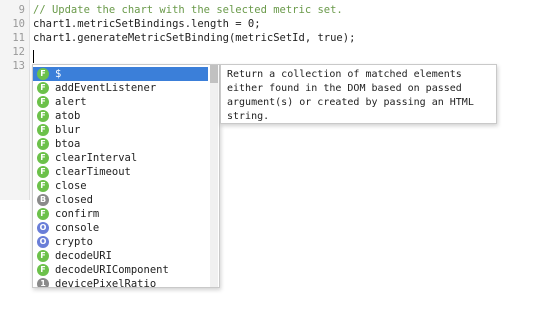 The width and height of the screenshot is (551, 312). I want to click on autocomplete-item: Ocrypto, so click(120, 242).